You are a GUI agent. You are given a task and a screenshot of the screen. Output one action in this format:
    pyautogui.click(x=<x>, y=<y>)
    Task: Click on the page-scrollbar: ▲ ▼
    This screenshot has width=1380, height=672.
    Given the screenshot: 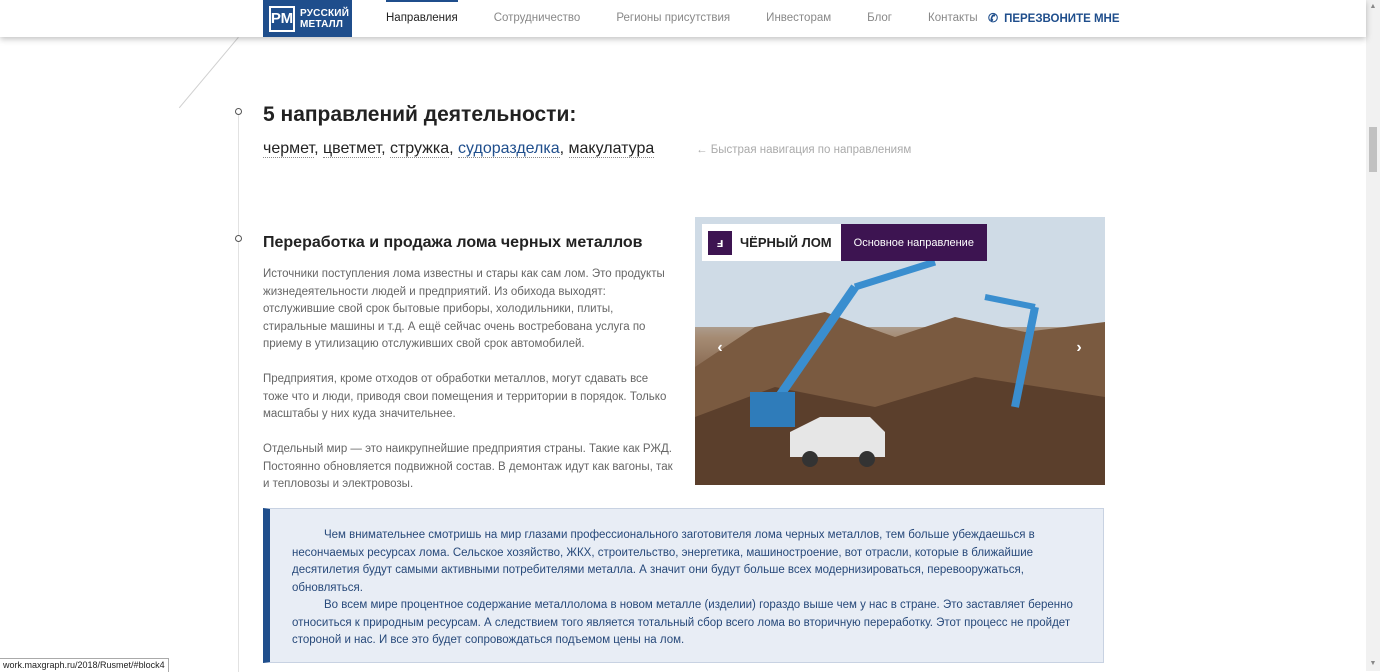 What is the action you would take?
    pyautogui.click(x=1373, y=335)
    